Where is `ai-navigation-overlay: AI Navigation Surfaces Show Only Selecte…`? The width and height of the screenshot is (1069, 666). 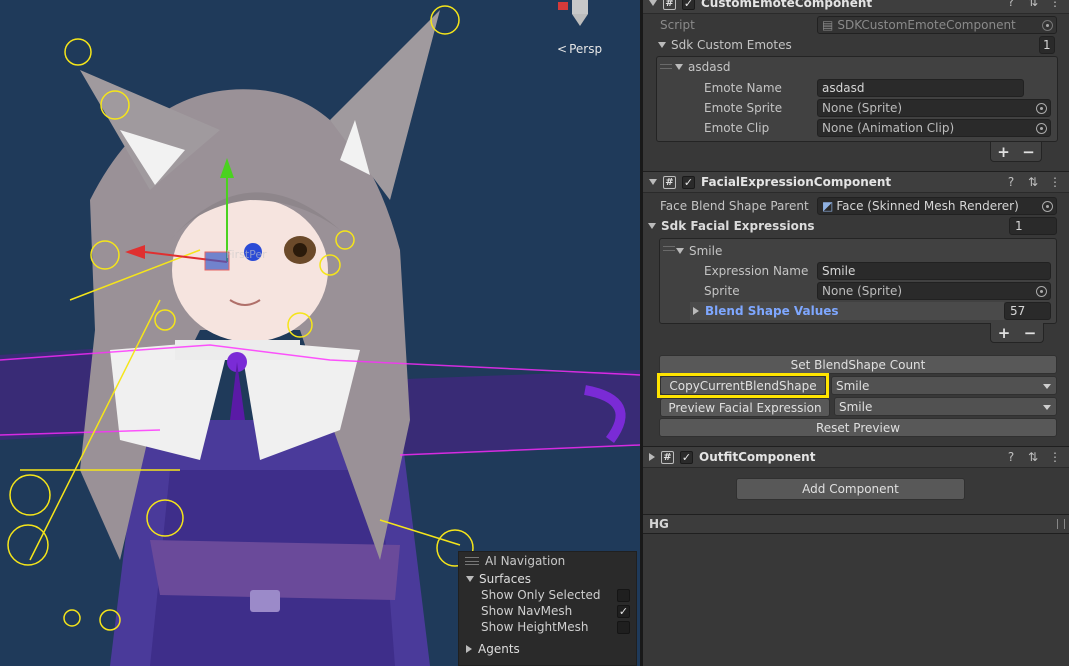
ai-navigation-overlay: AI Navigation Surfaces Show Only Selecte… is located at coordinates (547, 608).